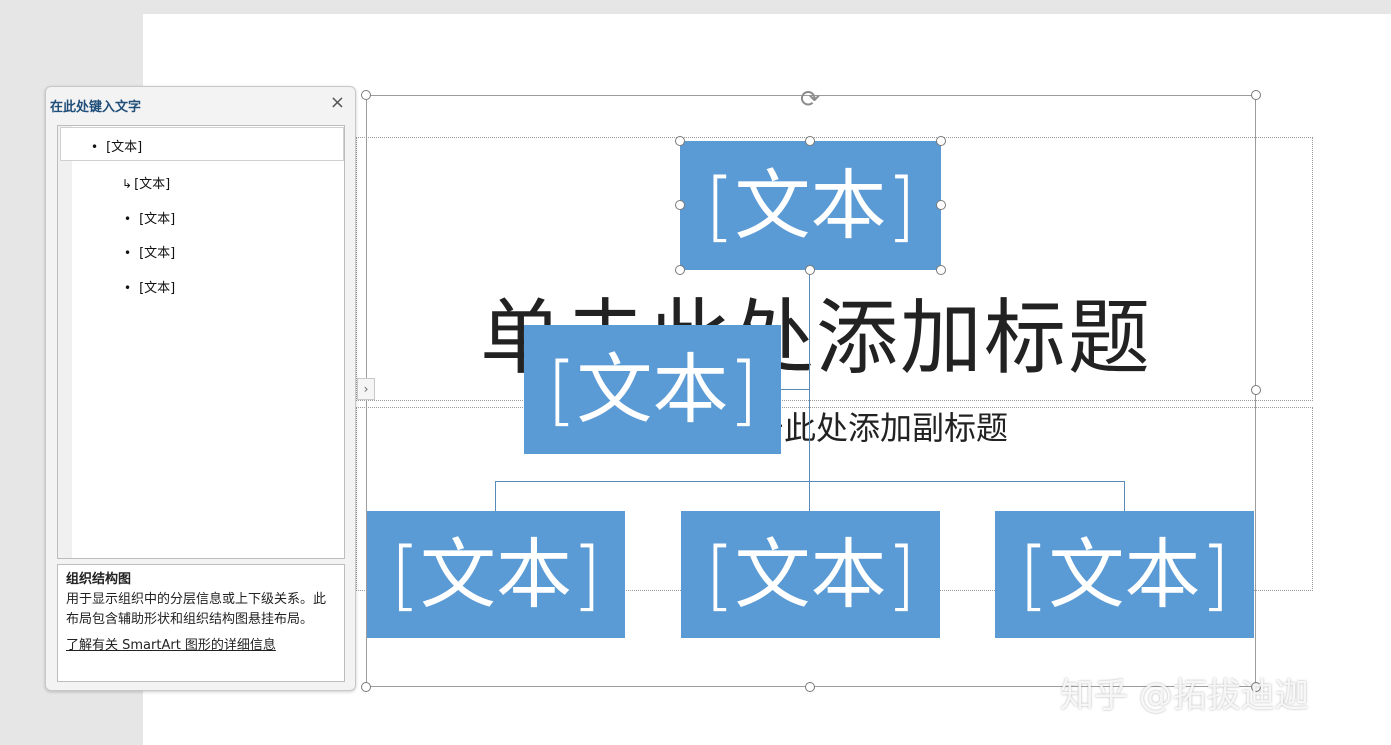  I want to click on node-handle-bottom-middle, so click(810, 270).